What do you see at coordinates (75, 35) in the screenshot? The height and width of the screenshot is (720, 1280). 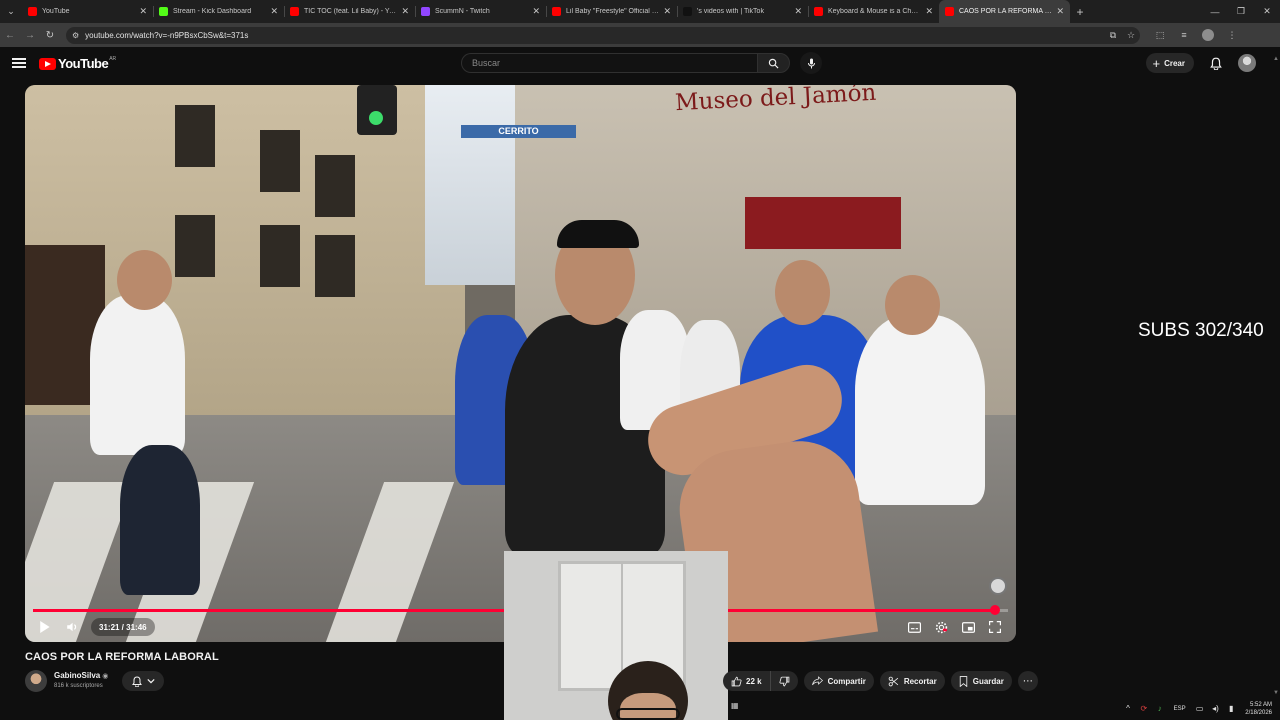 I see `site-info-icon: ⚙` at bounding box center [75, 35].